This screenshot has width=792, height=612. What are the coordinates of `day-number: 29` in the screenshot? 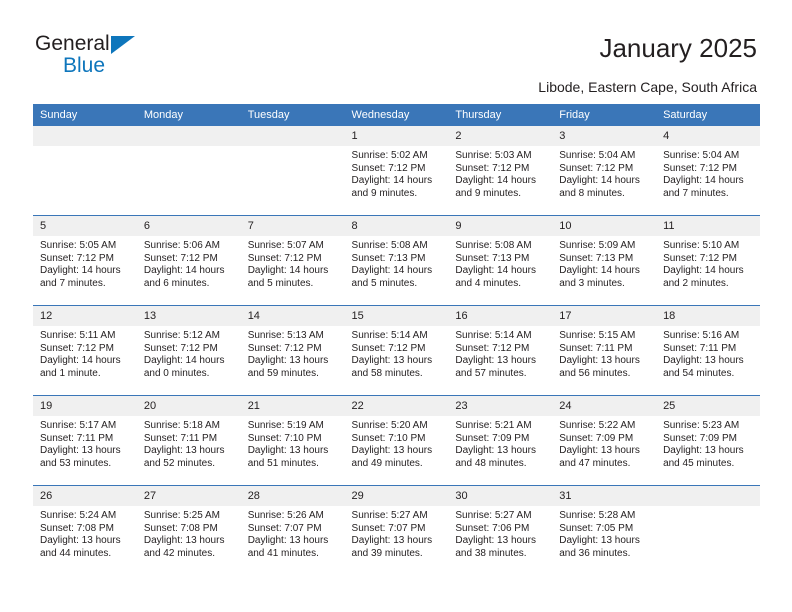 It's located at (396, 496).